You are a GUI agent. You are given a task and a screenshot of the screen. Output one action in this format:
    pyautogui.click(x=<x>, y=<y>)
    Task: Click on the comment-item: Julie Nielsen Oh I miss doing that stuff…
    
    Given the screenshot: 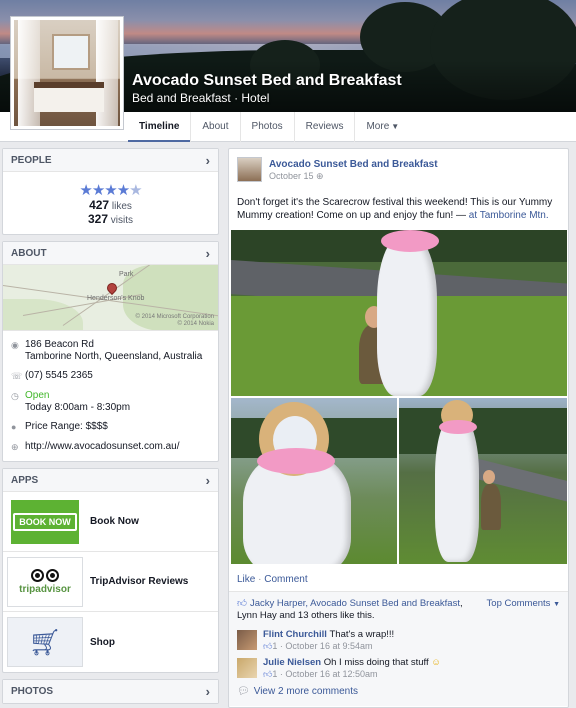 What is the action you would take?
    pyautogui.click(x=399, y=668)
    